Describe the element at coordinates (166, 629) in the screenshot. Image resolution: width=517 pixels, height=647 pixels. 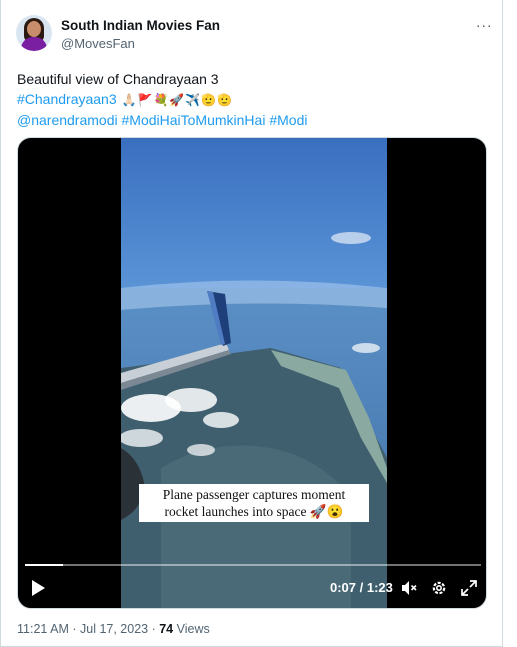
I see `views-count: 74` at that location.